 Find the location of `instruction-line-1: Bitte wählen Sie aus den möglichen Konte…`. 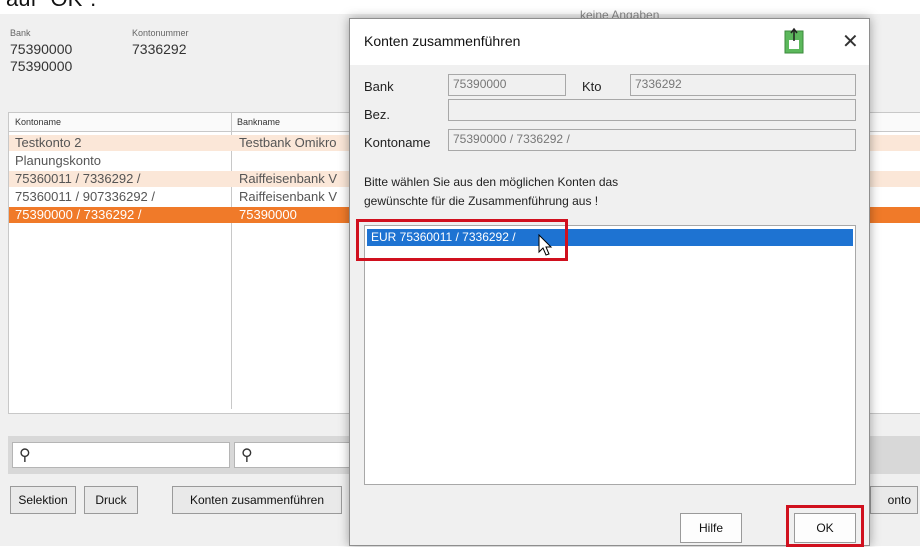

instruction-line-1: Bitte wählen Sie aus den möglichen Konte… is located at coordinates (491, 182).